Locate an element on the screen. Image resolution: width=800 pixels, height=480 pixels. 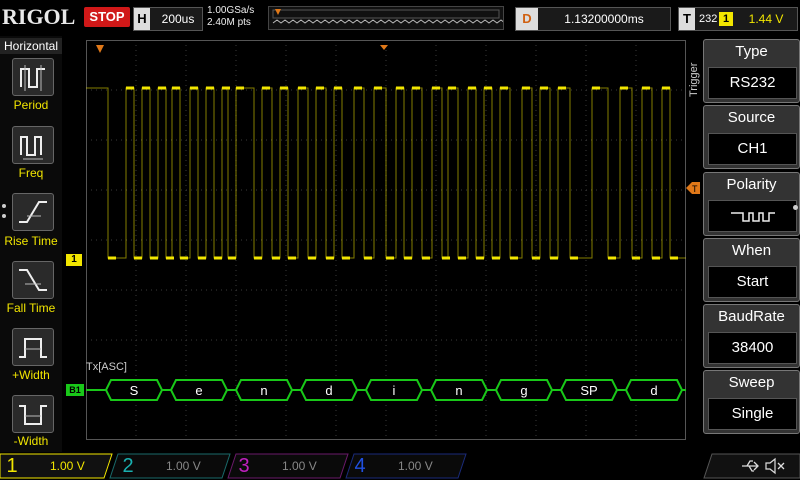
decoded-char: e is located at coordinates (198, 390).